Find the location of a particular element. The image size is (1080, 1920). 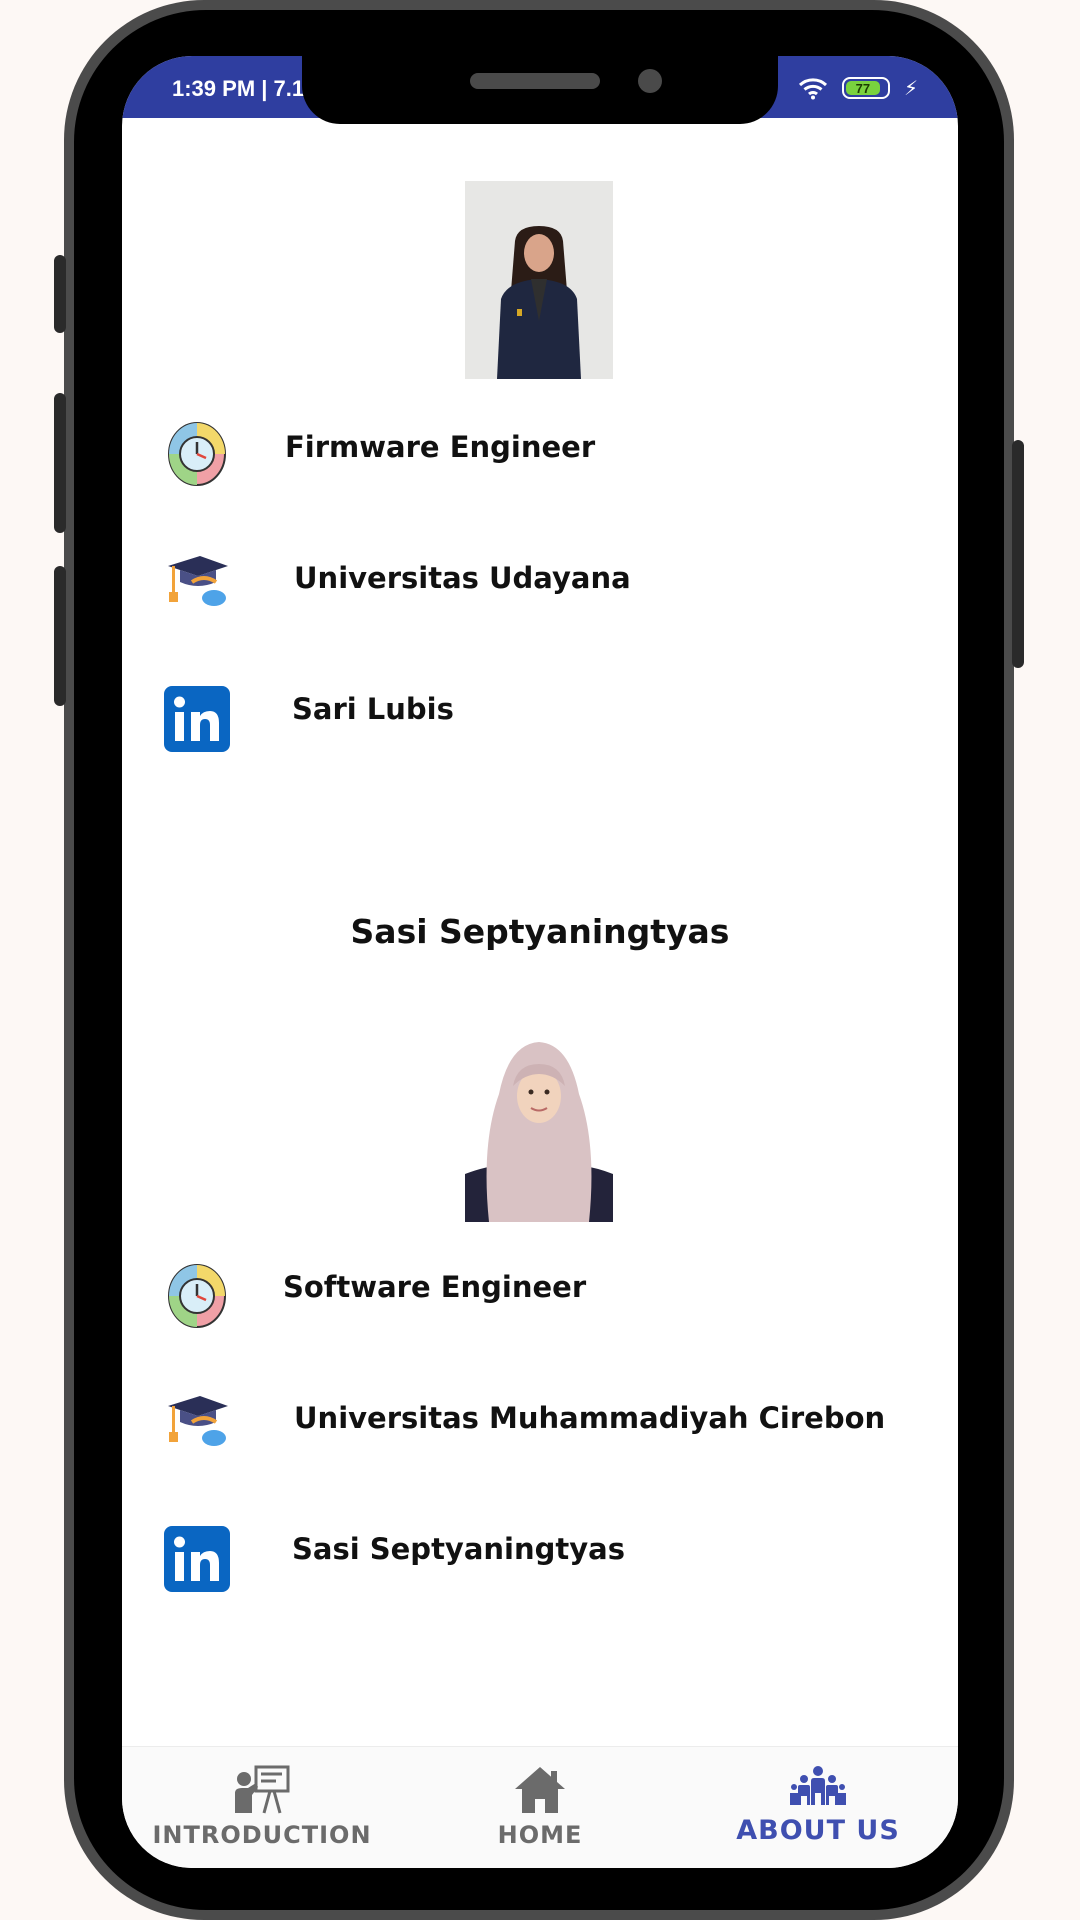

wifi-icon is located at coordinates (812, 89).